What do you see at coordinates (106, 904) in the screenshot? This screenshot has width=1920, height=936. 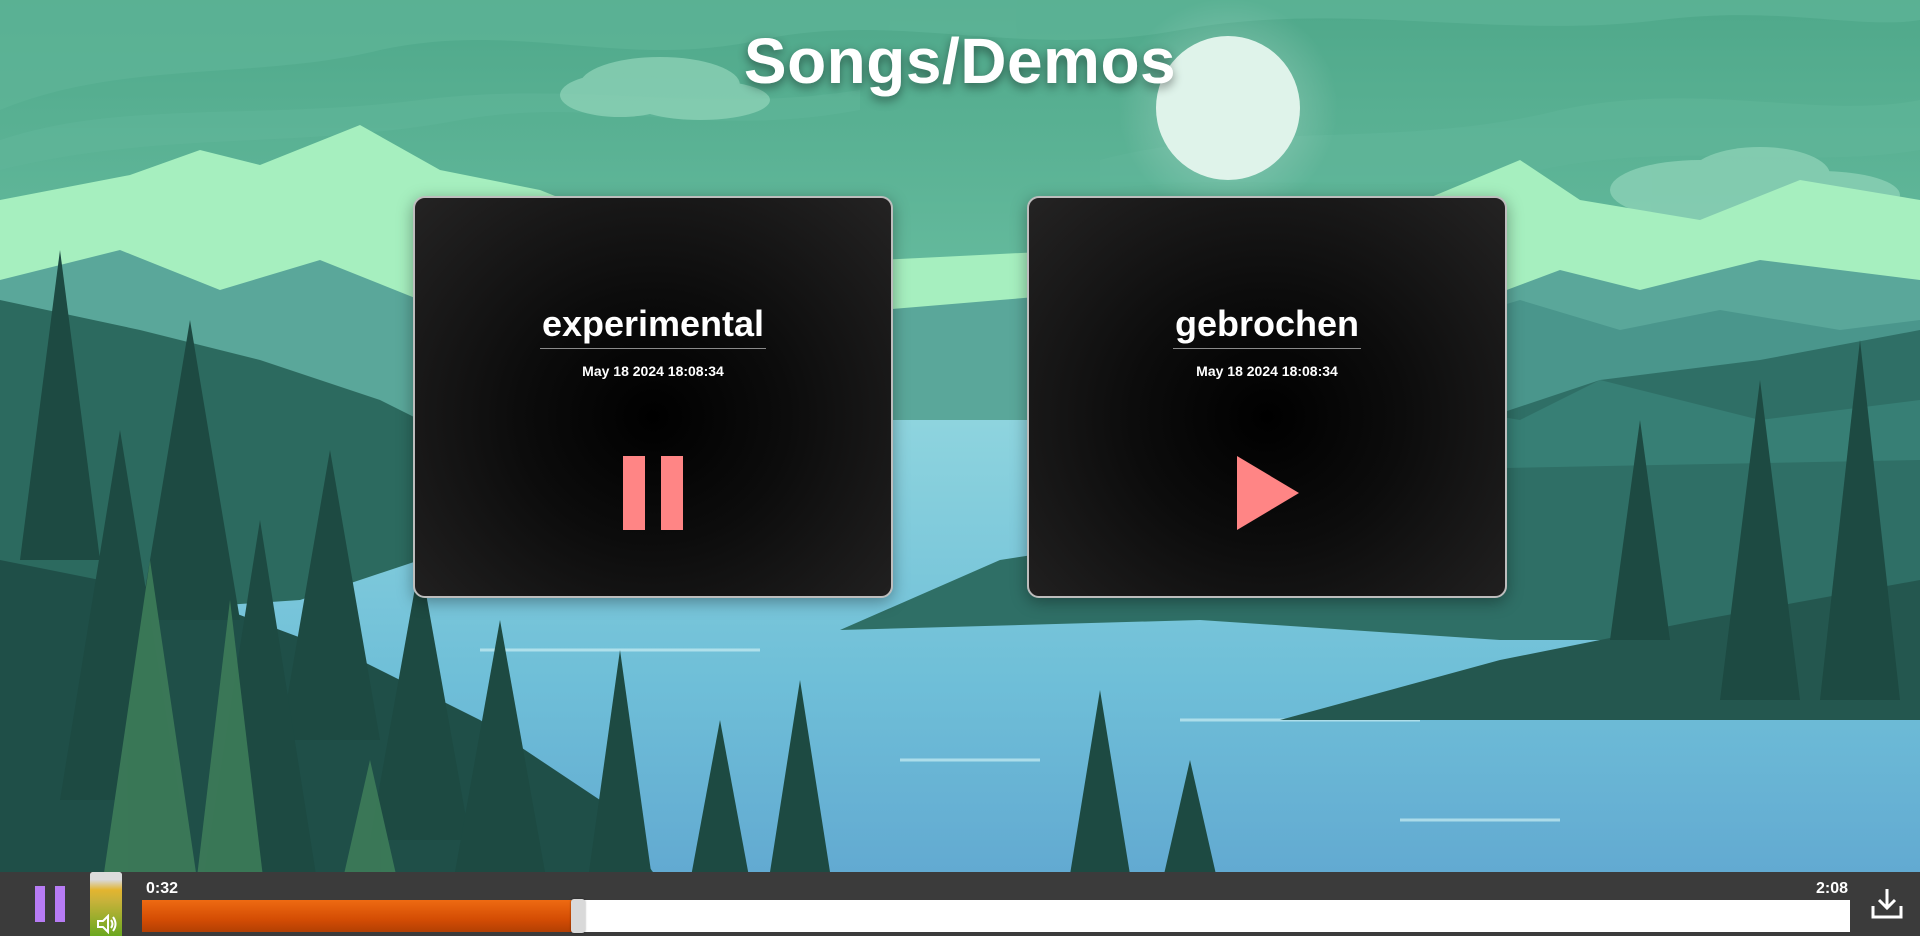 I see `volume-slider` at bounding box center [106, 904].